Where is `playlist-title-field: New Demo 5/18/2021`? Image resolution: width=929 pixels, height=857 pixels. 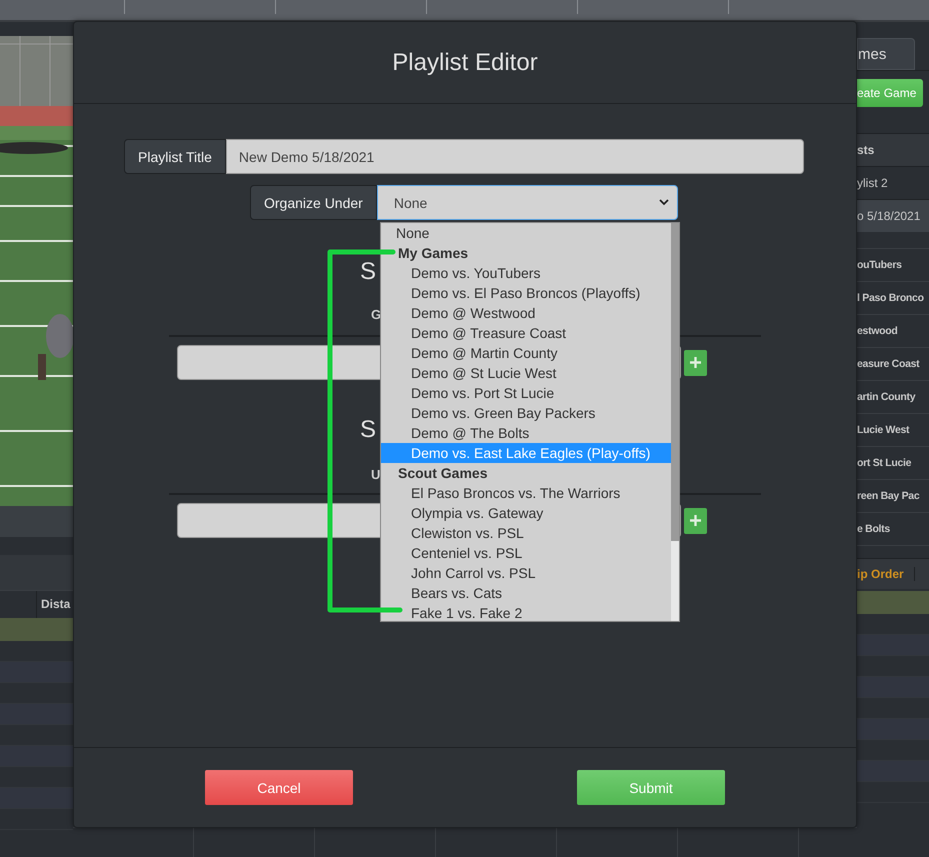
playlist-title-field: New Demo 5/18/2021 is located at coordinates (515, 156).